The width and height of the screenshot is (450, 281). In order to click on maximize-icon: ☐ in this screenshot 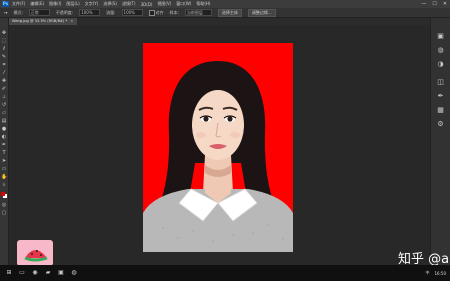, I will do `click(434, 4)`.